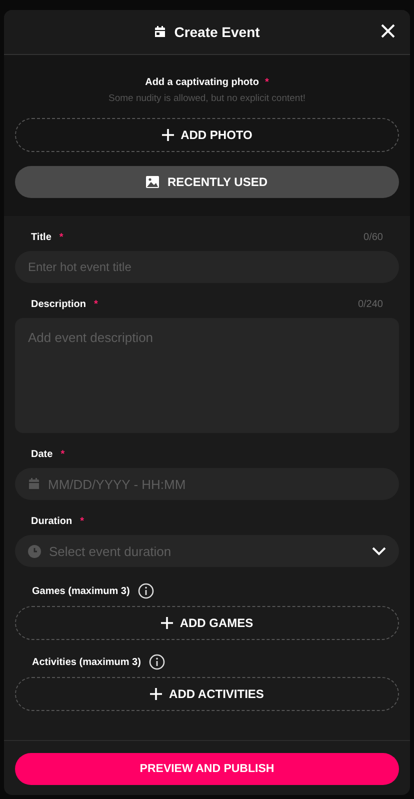 The image size is (414, 799). What do you see at coordinates (373, 237) in the screenshot?
I see `character-counter: 0/60` at bounding box center [373, 237].